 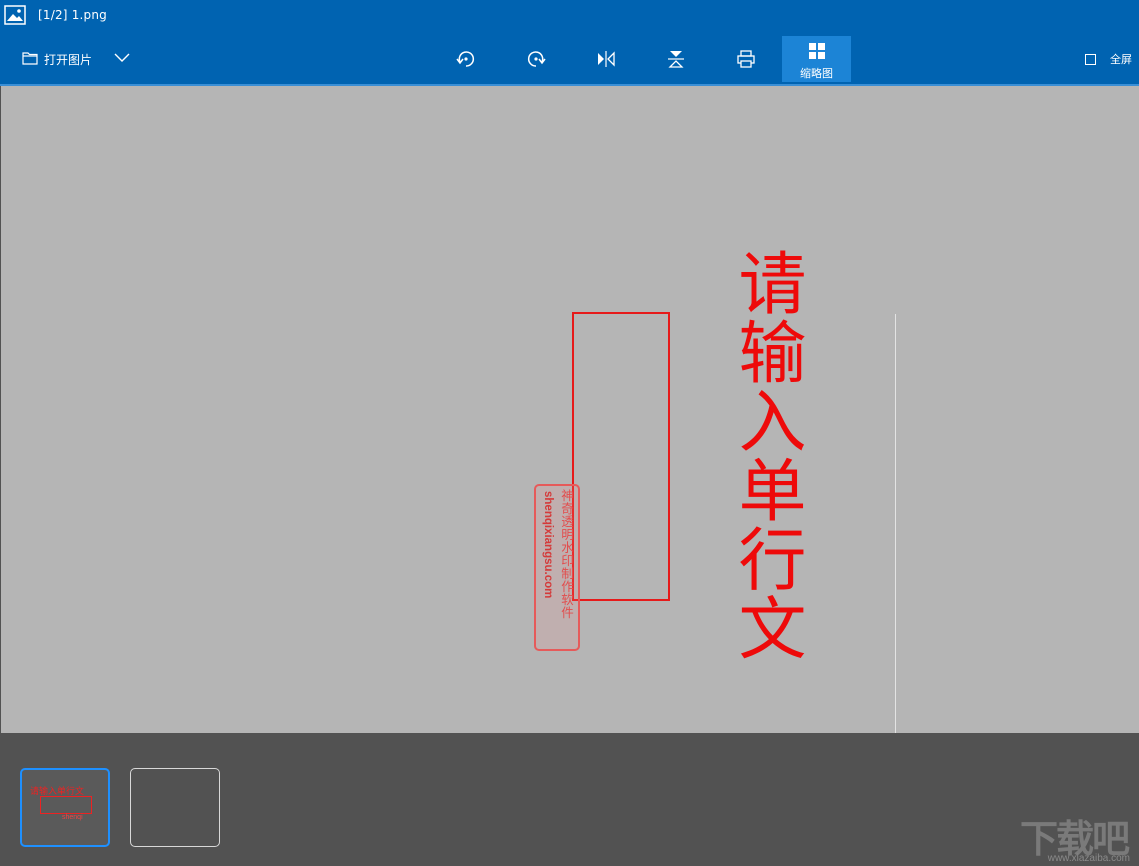 What do you see at coordinates (895, 523) in the screenshot?
I see `page-edge-line` at bounding box center [895, 523].